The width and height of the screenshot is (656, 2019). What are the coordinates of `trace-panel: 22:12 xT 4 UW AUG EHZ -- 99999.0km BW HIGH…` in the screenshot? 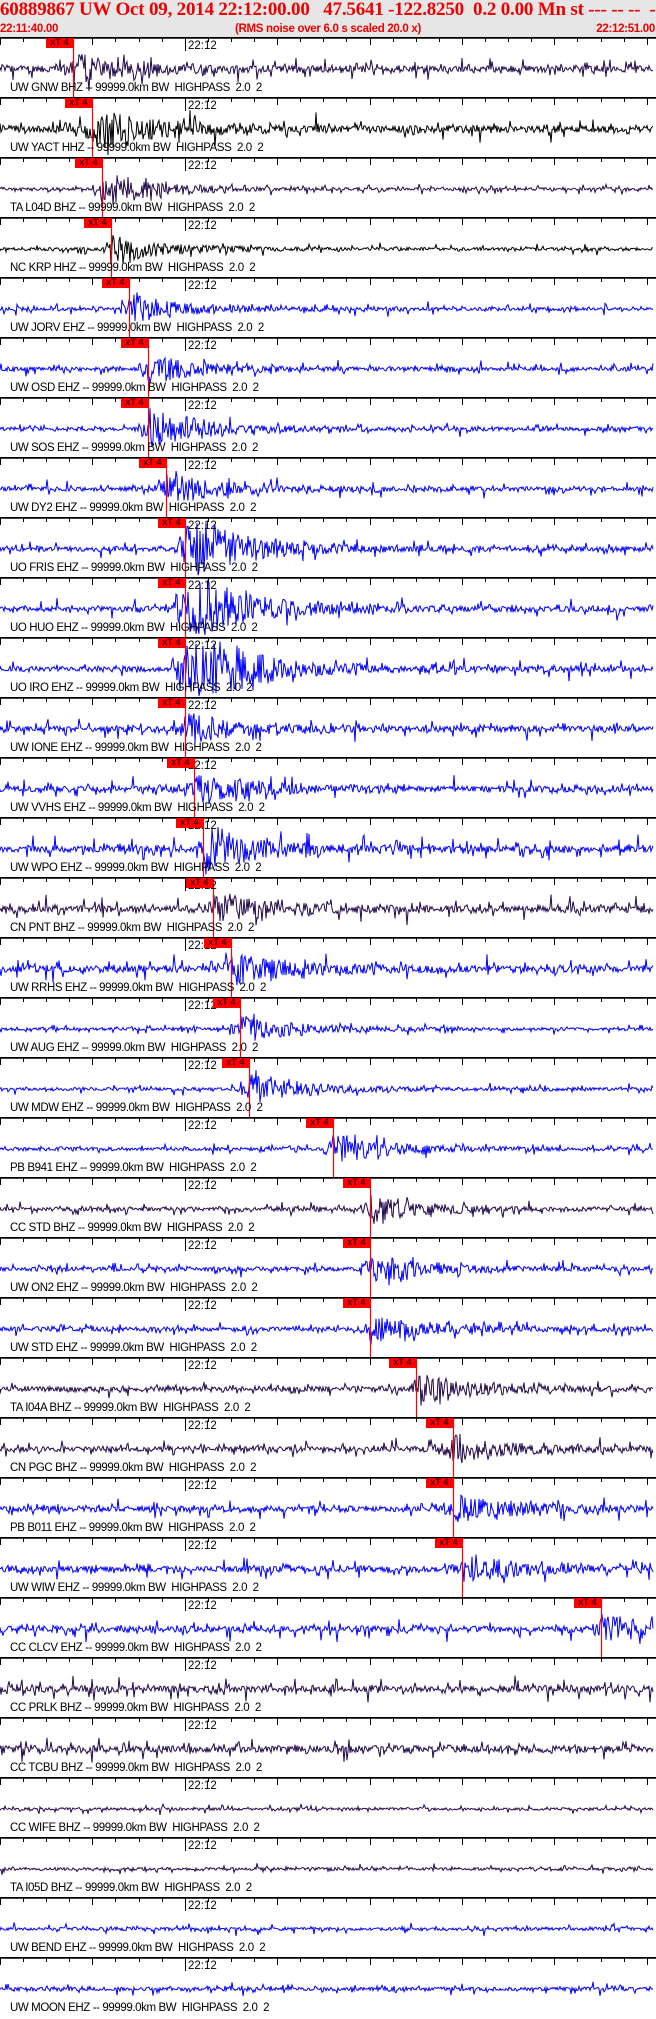 It's located at (328, 1027).